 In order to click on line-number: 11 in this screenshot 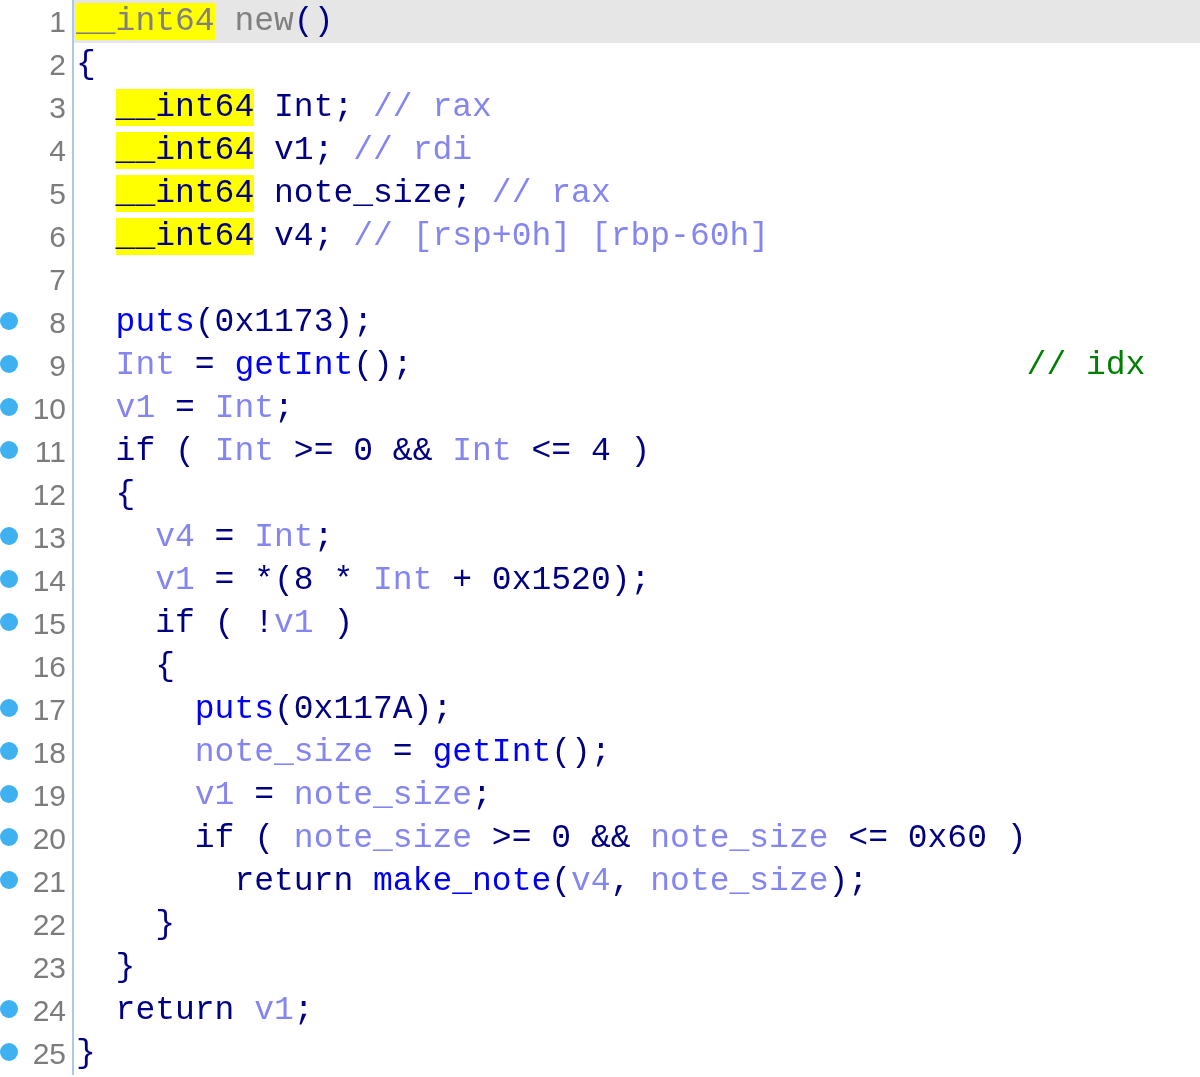, I will do `click(50, 451)`.